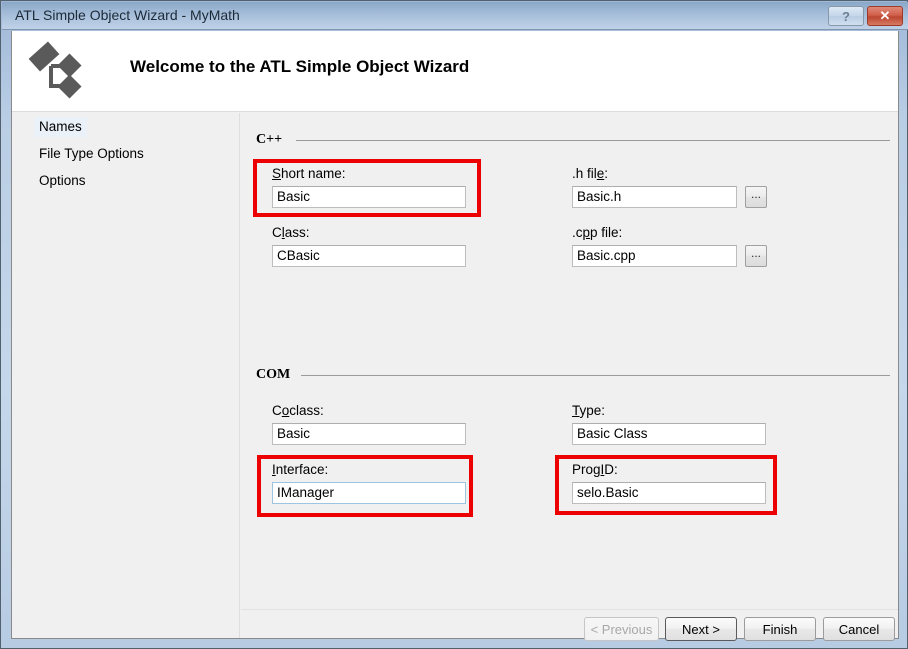  What do you see at coordinates (569, 625) in the screenshot?
I see `wizard-footer: < Previous Next > Finish Cancel` at bounding box center [569, 625].